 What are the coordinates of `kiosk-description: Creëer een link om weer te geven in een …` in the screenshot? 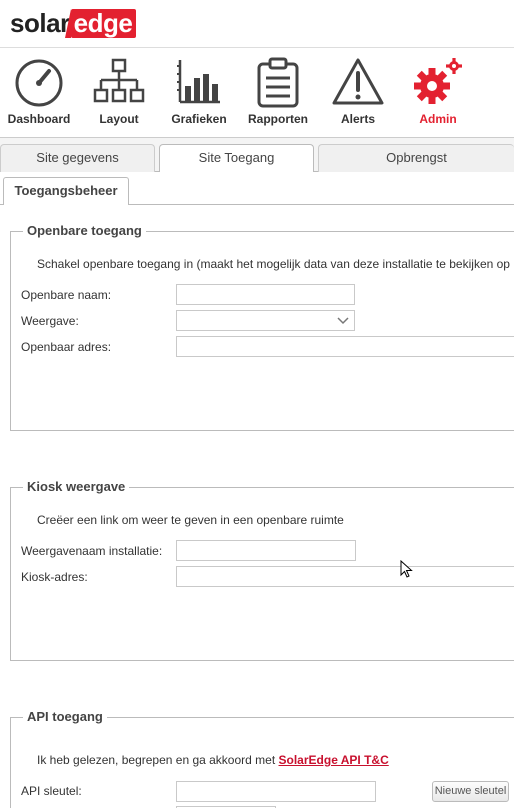 It's located at (190, 520).